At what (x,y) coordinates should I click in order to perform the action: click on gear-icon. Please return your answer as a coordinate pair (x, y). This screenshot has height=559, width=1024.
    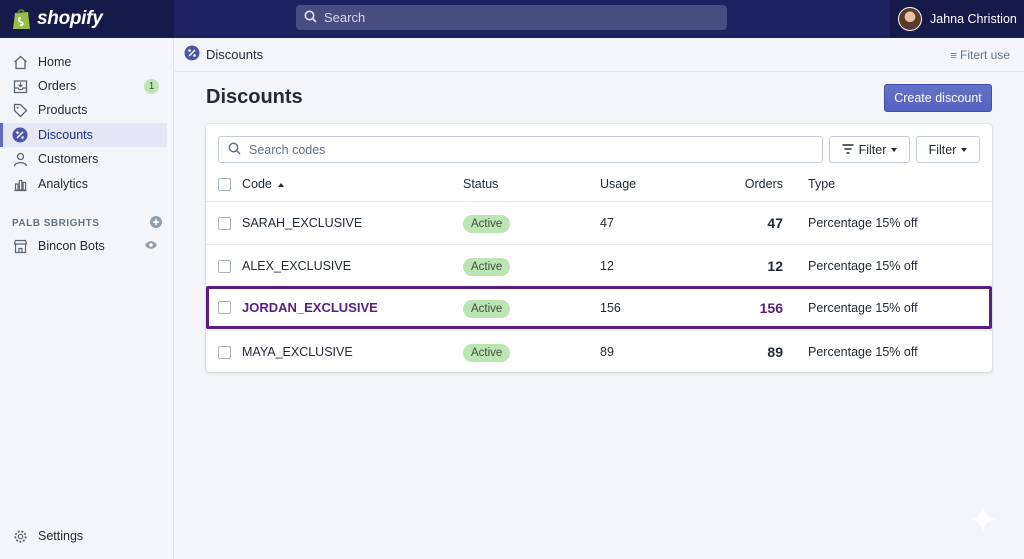
    Looking at the image, I should click on (20, 536).